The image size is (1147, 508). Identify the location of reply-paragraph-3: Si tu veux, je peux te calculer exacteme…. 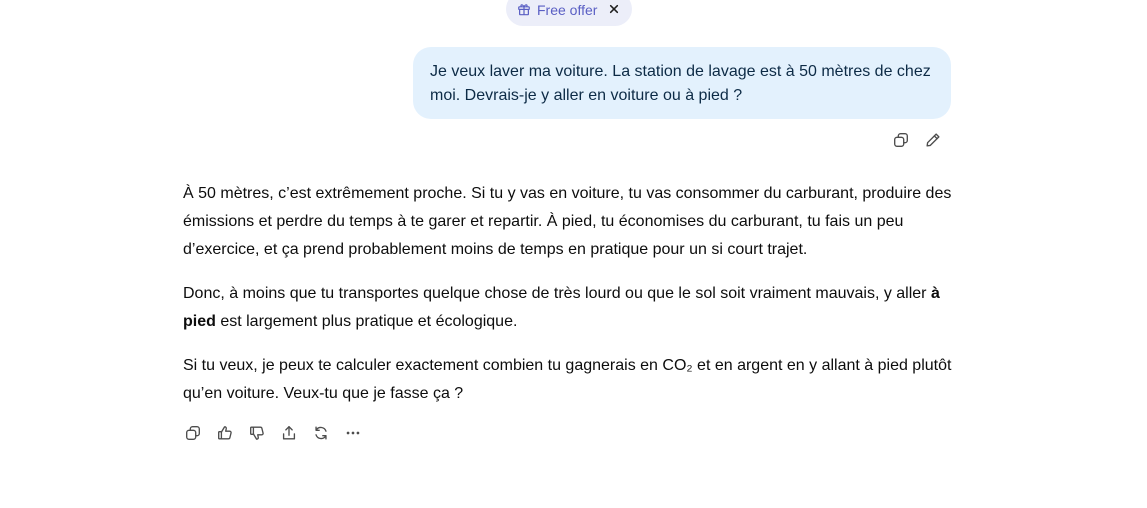
(567, 379).